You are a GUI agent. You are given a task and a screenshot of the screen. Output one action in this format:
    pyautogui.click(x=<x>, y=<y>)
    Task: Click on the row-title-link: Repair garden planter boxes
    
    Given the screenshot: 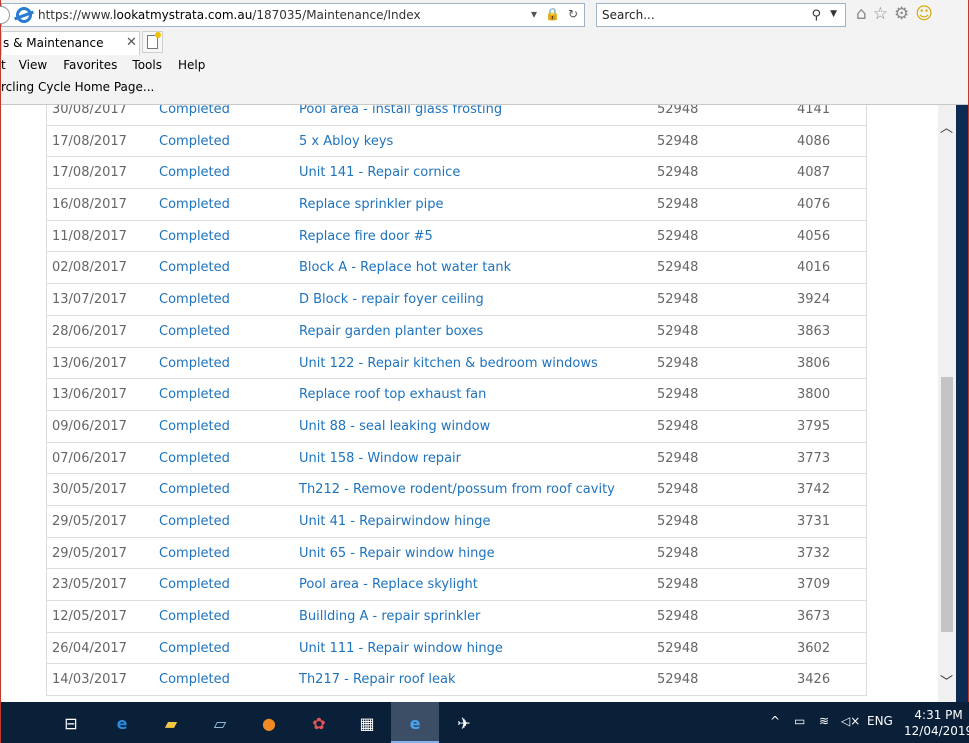 What is the action you would take?
    pyautogui.click(x=391, y=331)
    